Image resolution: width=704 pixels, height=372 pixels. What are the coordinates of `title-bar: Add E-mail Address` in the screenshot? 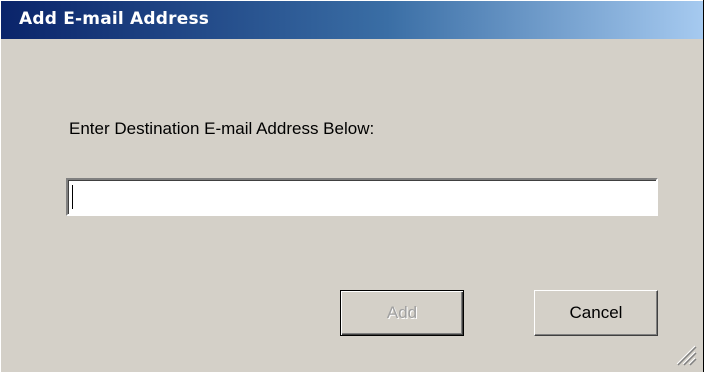 It's located at (352, 20).